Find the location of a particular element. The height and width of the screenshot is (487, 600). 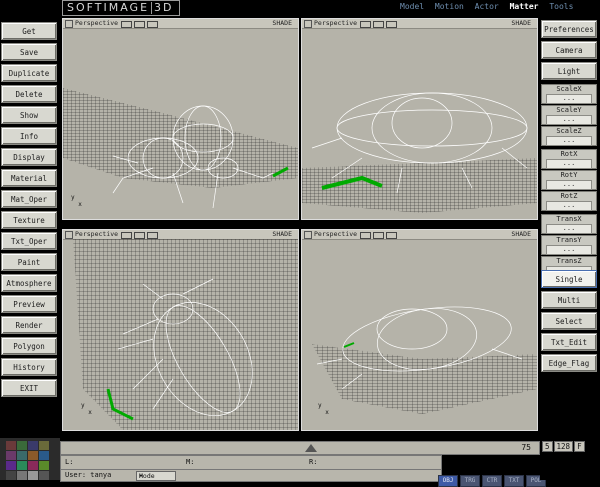

menu-duplicate-button: Duplicate is located at coordinates (29, 73).